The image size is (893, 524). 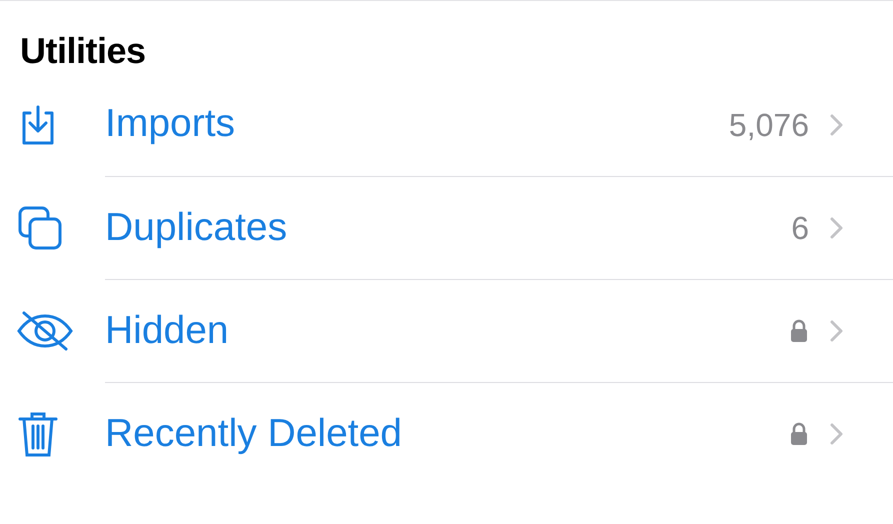 What do you see at coordinates (45, 330) in the screenshot?
I see `eye-slash-icon` at bounding box center [45, 330].